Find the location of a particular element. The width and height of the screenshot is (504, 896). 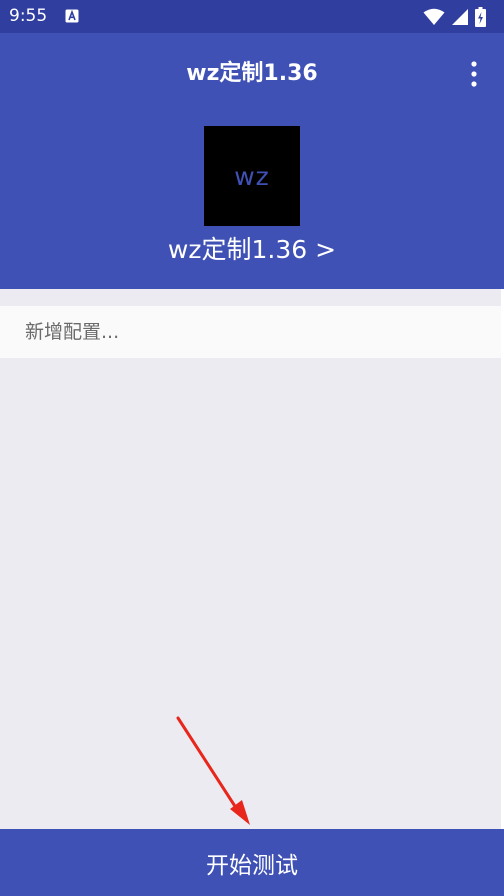

more-vert-icon is located at coordinates (474, 74).